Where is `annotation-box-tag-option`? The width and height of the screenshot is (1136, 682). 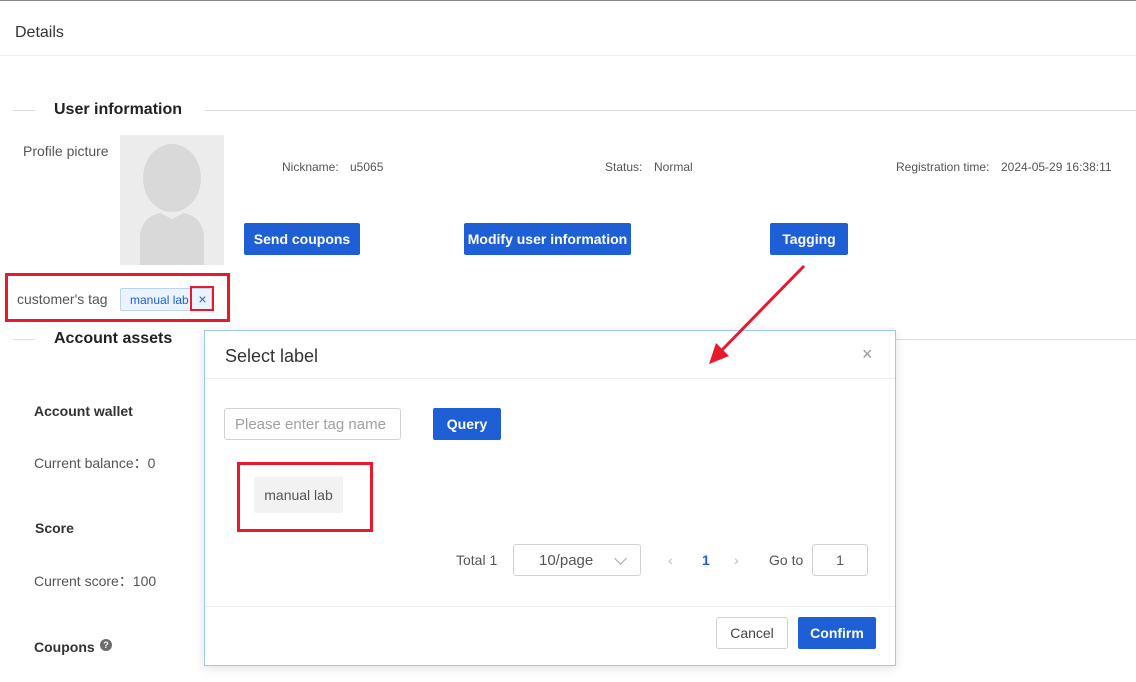
annotation-box-tag-option is located at coordinates (305, 497).